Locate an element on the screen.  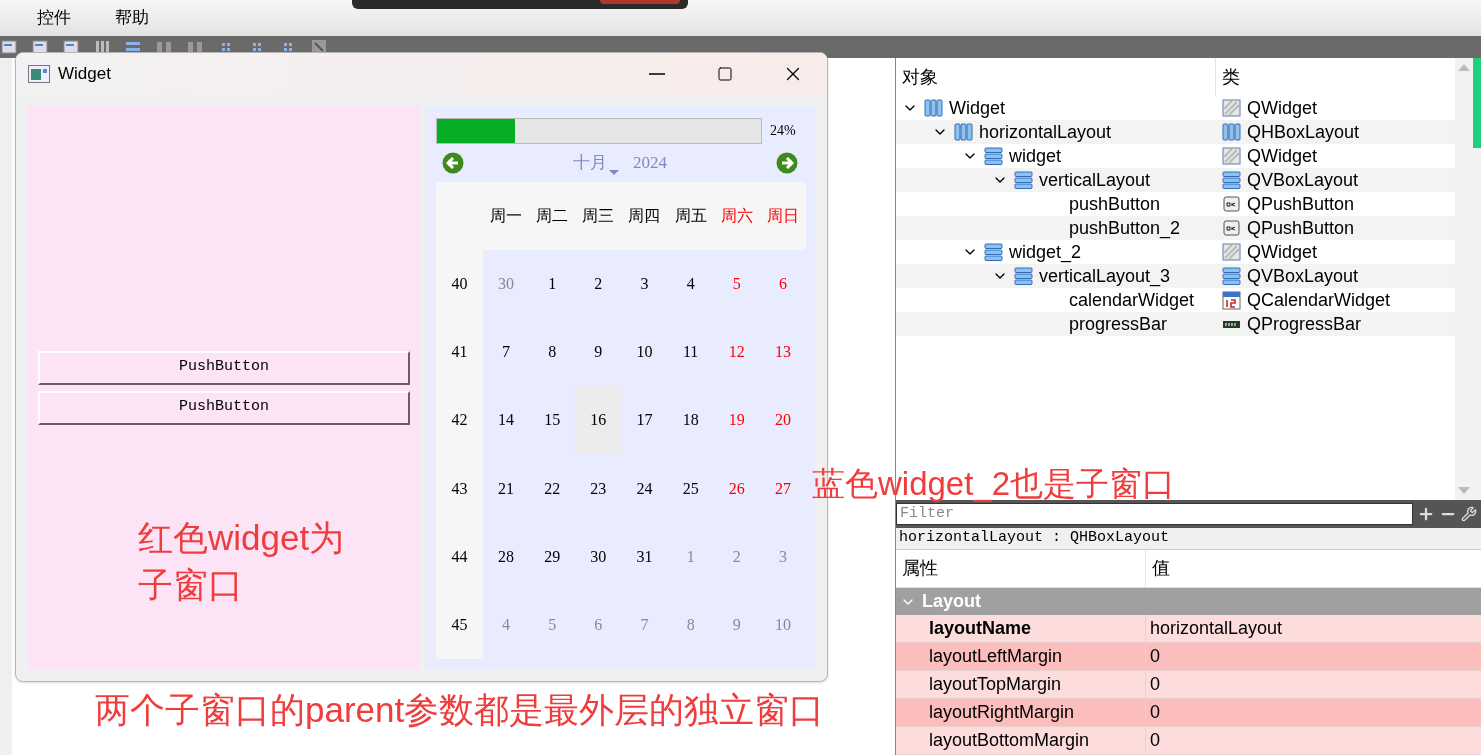
property-name: layoutRightMargin is located at coordinates (1021, 712).